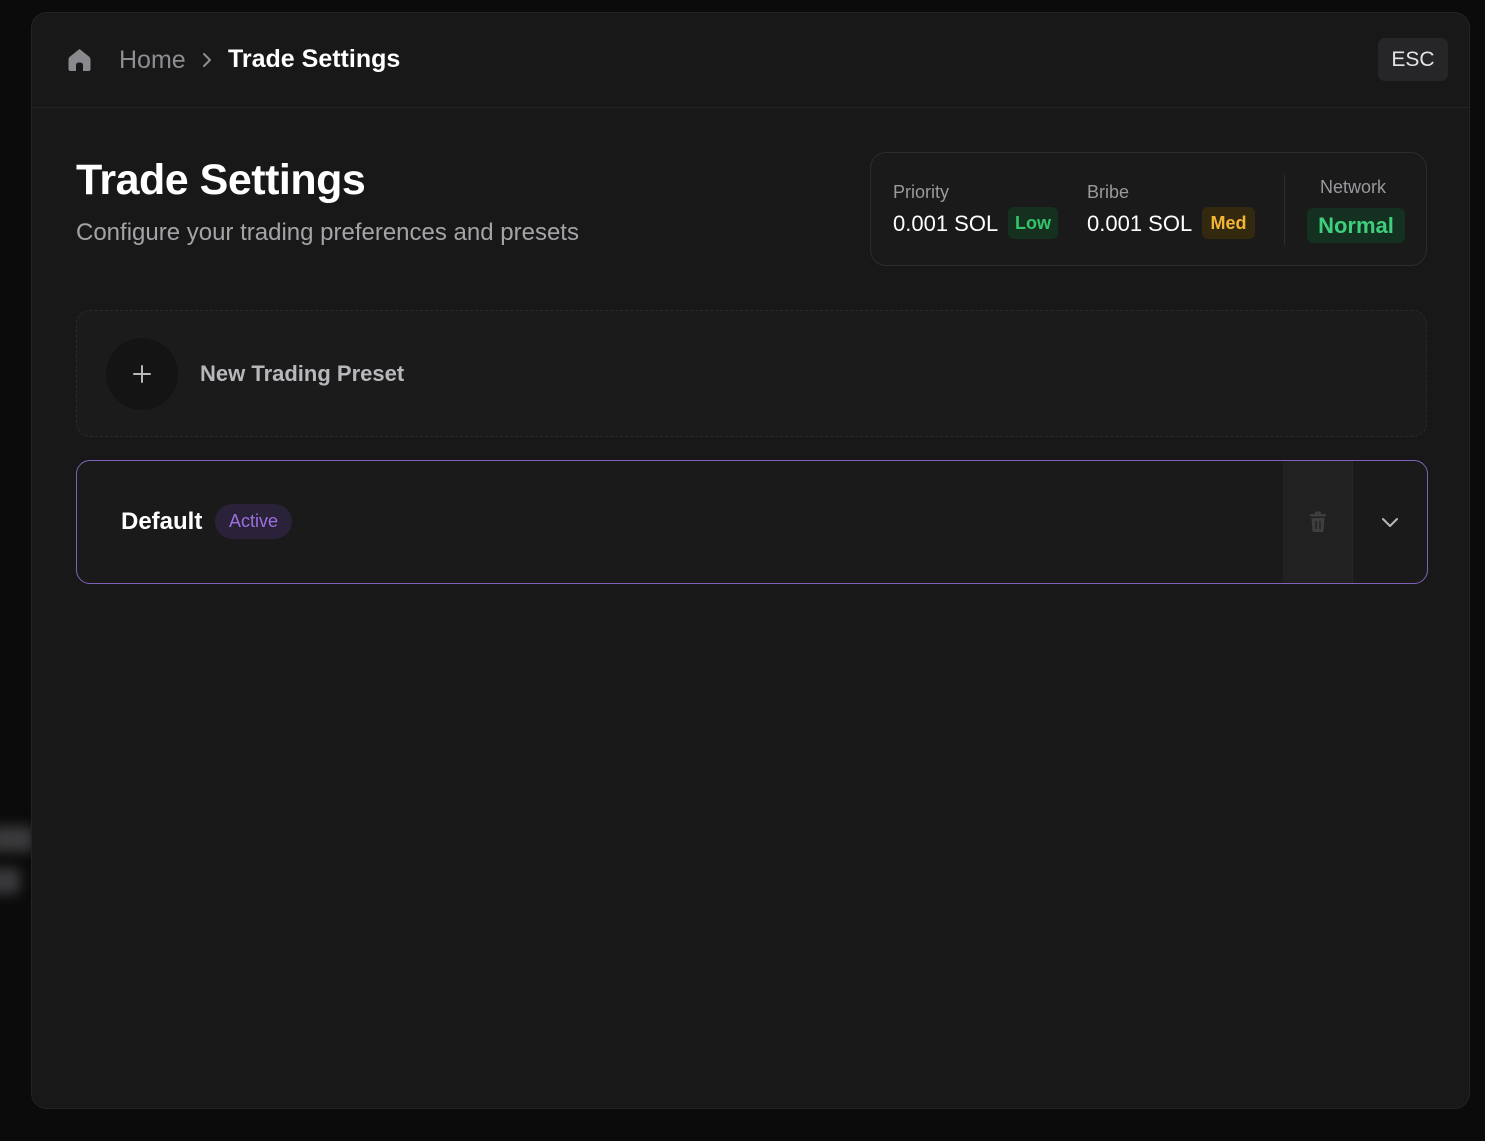  Describe the element at coordinates (162, 521) in the screenshot. I see `preset-name: Default` at that location.